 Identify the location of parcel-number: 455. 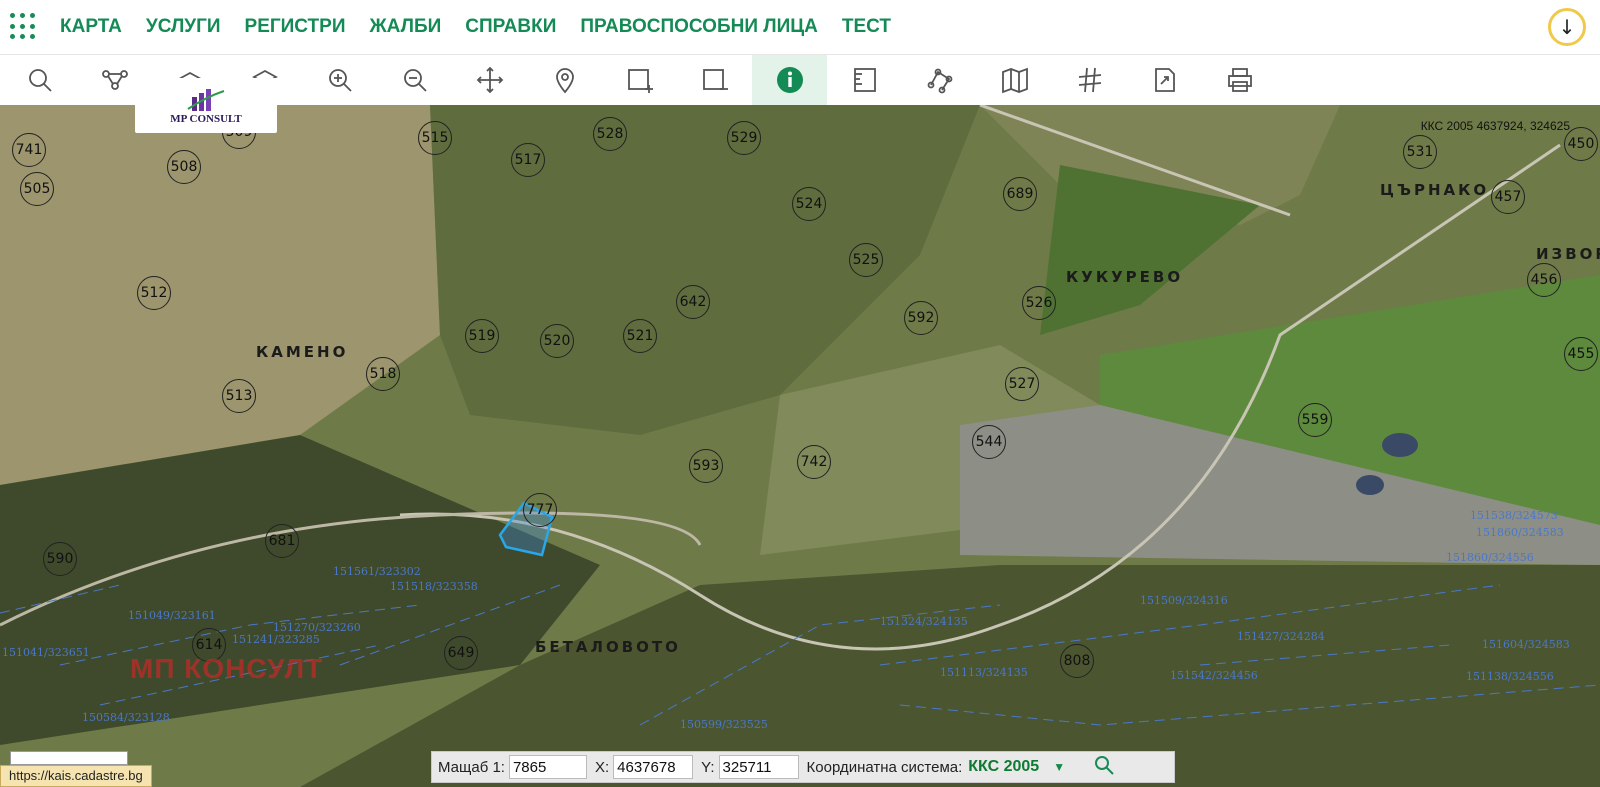
(1581, 354).